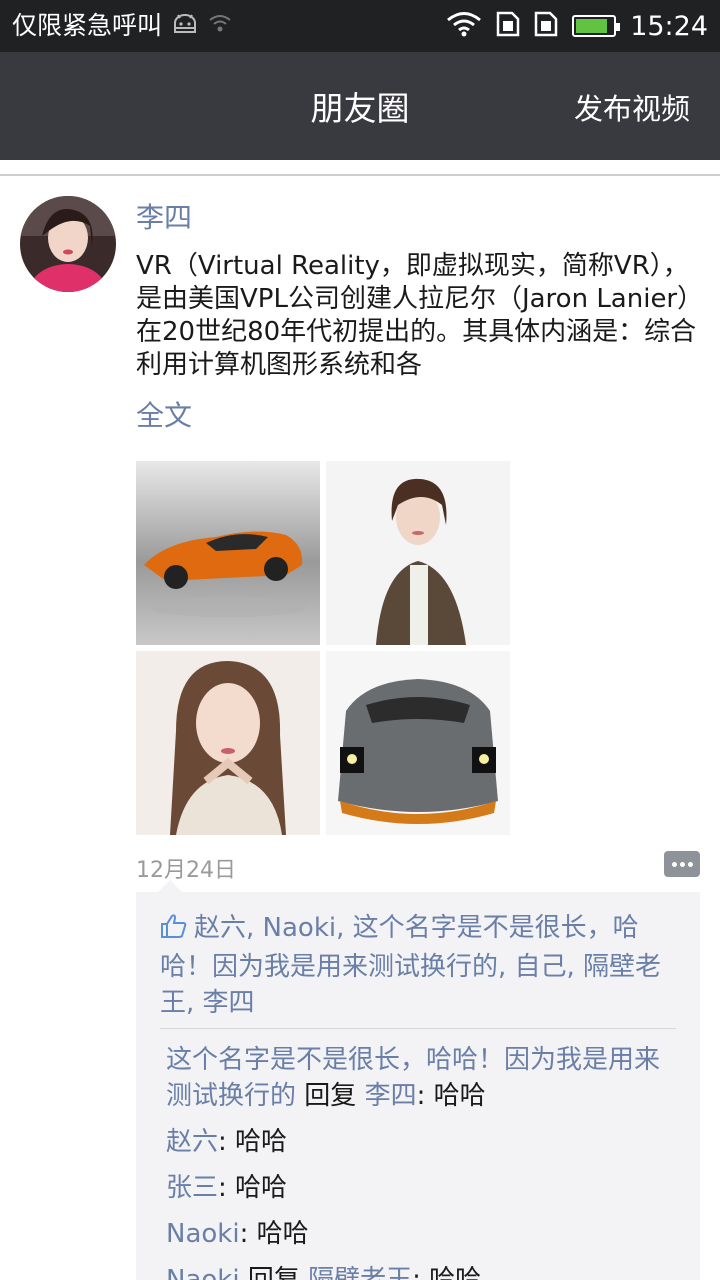 This screenshot has width=720, height=1280. I want to click on status-left: 仅限紧急呼叫, so click(122, 26).